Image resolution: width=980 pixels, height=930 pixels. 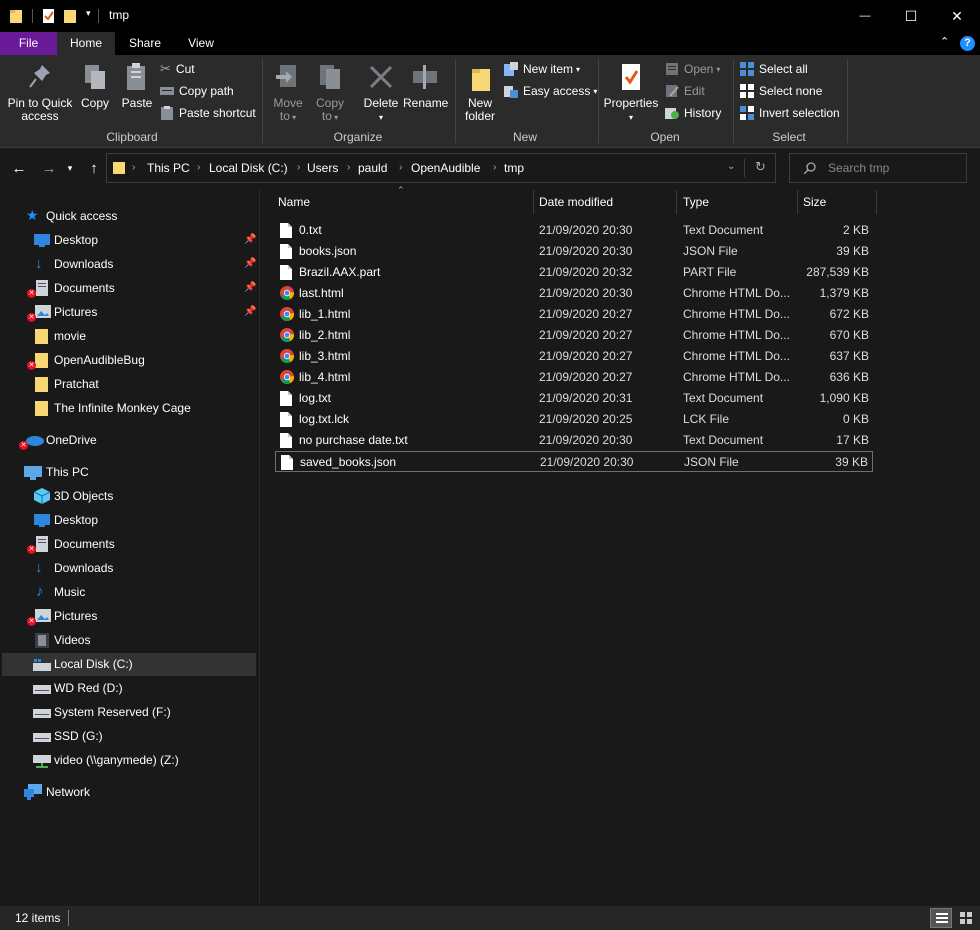 I want to click on open-button: Open ▾, so click(x=692, y=69).